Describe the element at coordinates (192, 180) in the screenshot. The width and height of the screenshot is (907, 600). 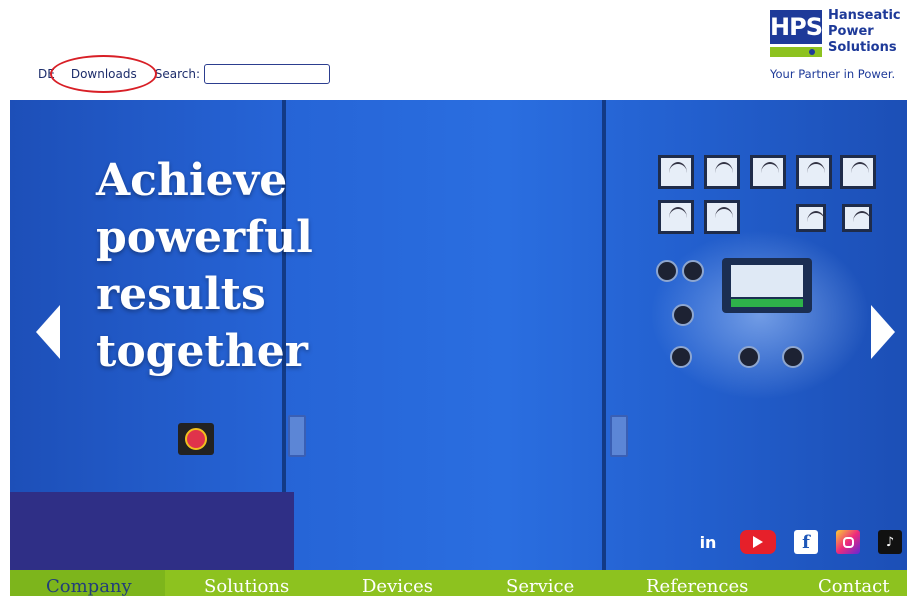
I see `headline-line: Achieve` at that location.